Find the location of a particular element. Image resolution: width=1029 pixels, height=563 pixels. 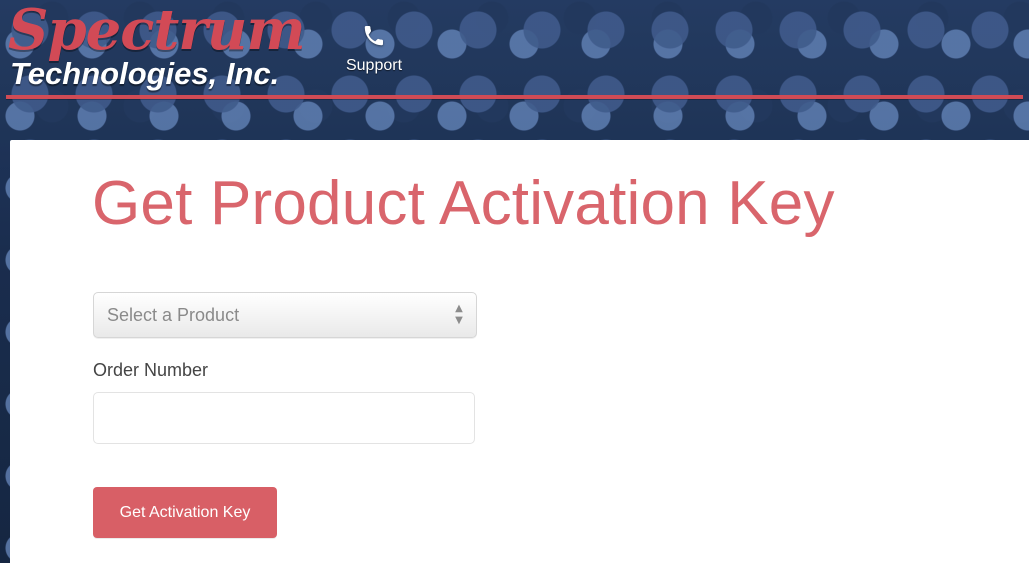

company-logo: Spectrum Technologies, Inc. is located at coordinates (158, 49).